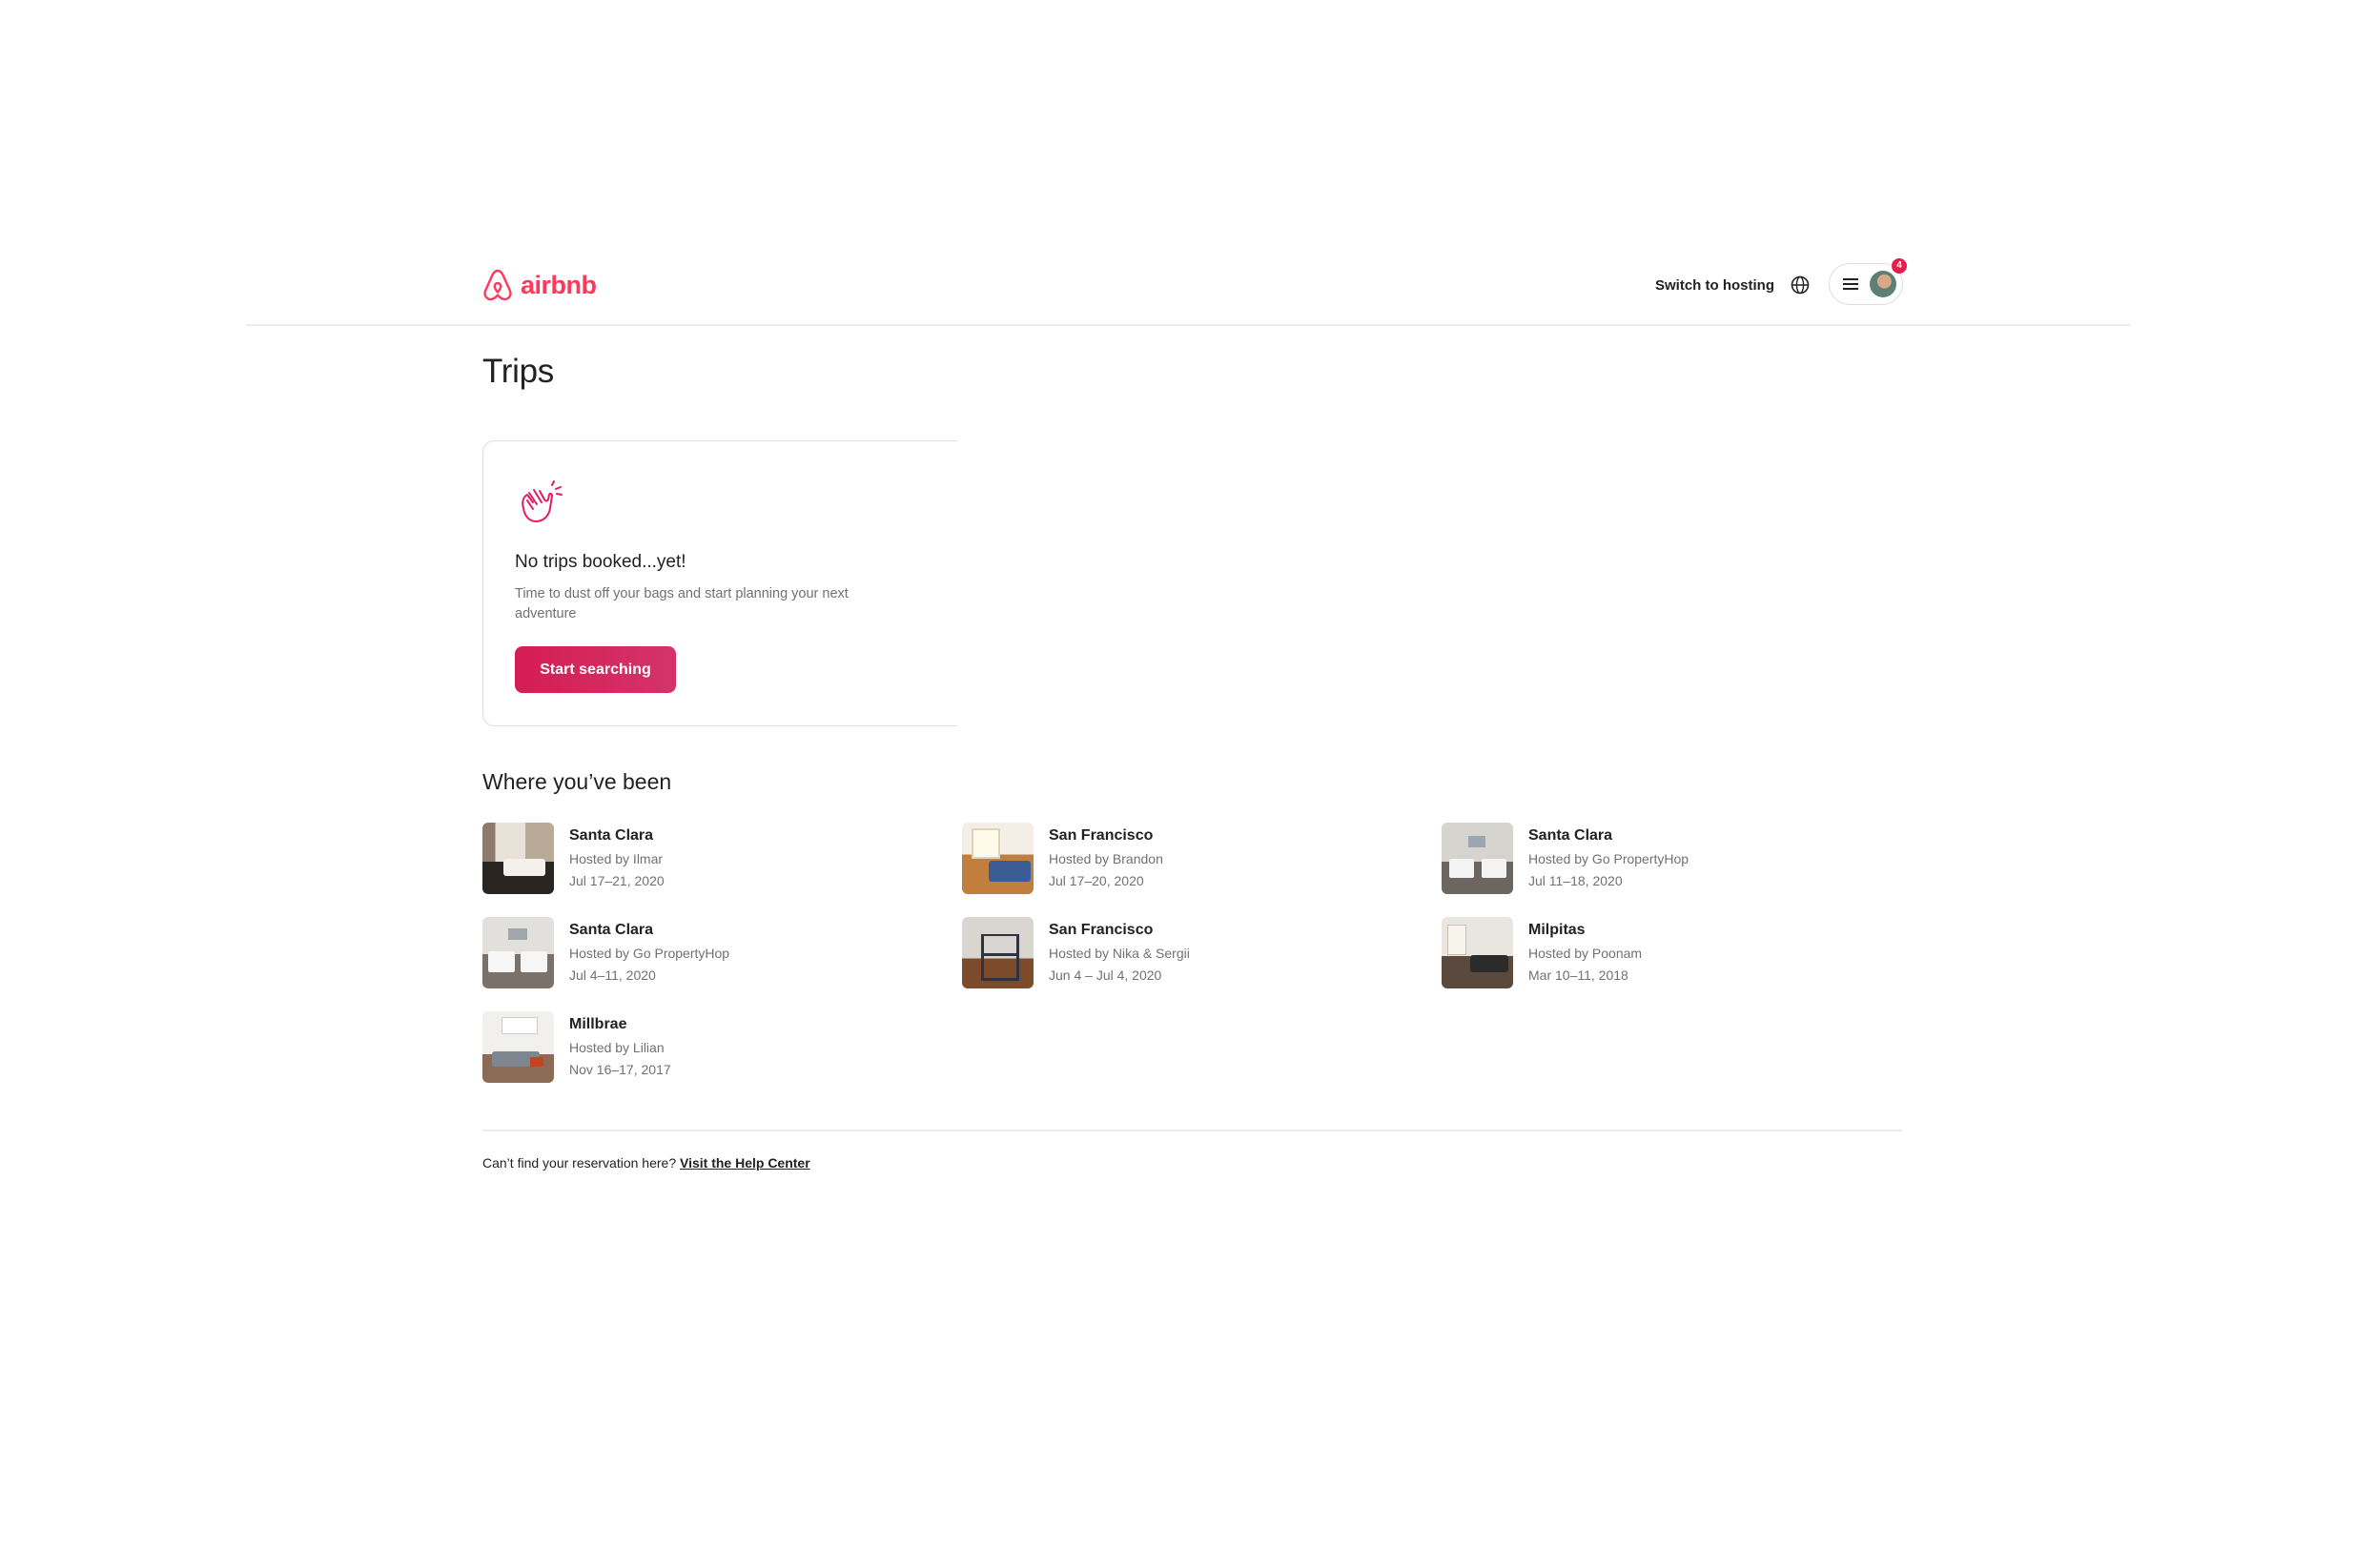 The height and width of the screenshot is (1568, 2375). Describe the element at coordinates (1883, 284) in the screenshot. I see `avatar` at that location.